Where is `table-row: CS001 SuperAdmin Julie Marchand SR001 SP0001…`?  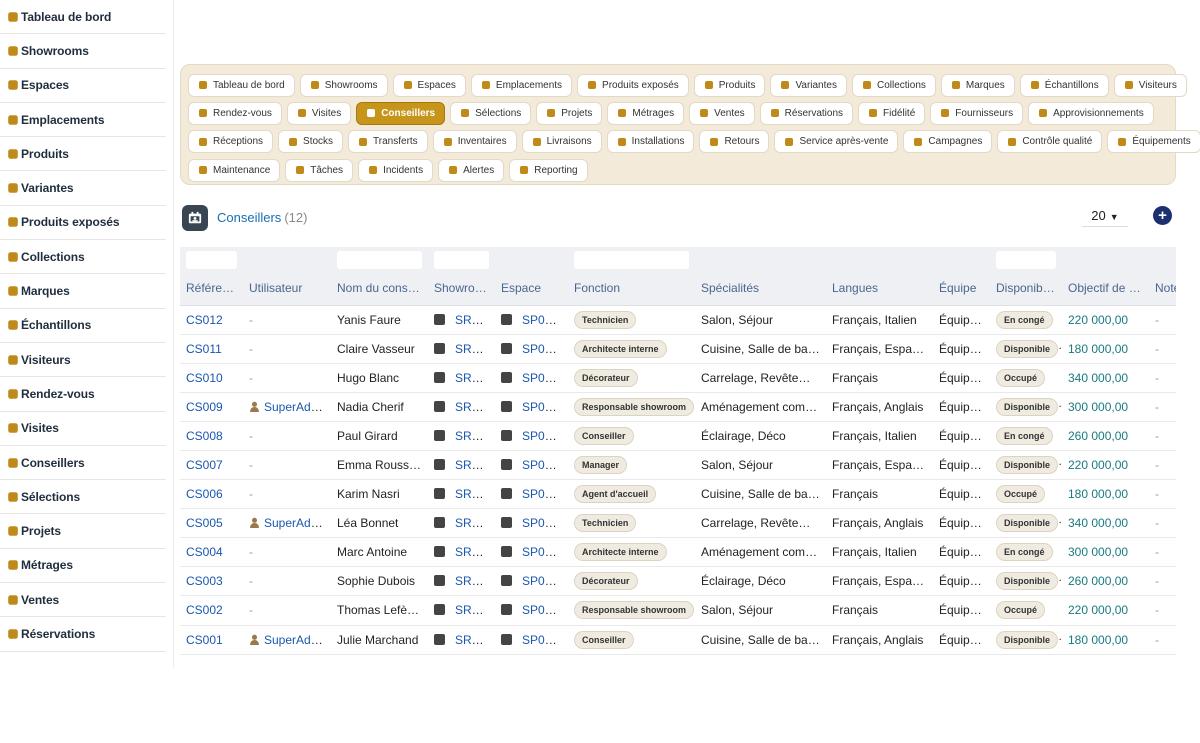
table-row: CS001 SuperAdmin Julie Marchand SR001 SP0001… is located at coordinates (678, 640).